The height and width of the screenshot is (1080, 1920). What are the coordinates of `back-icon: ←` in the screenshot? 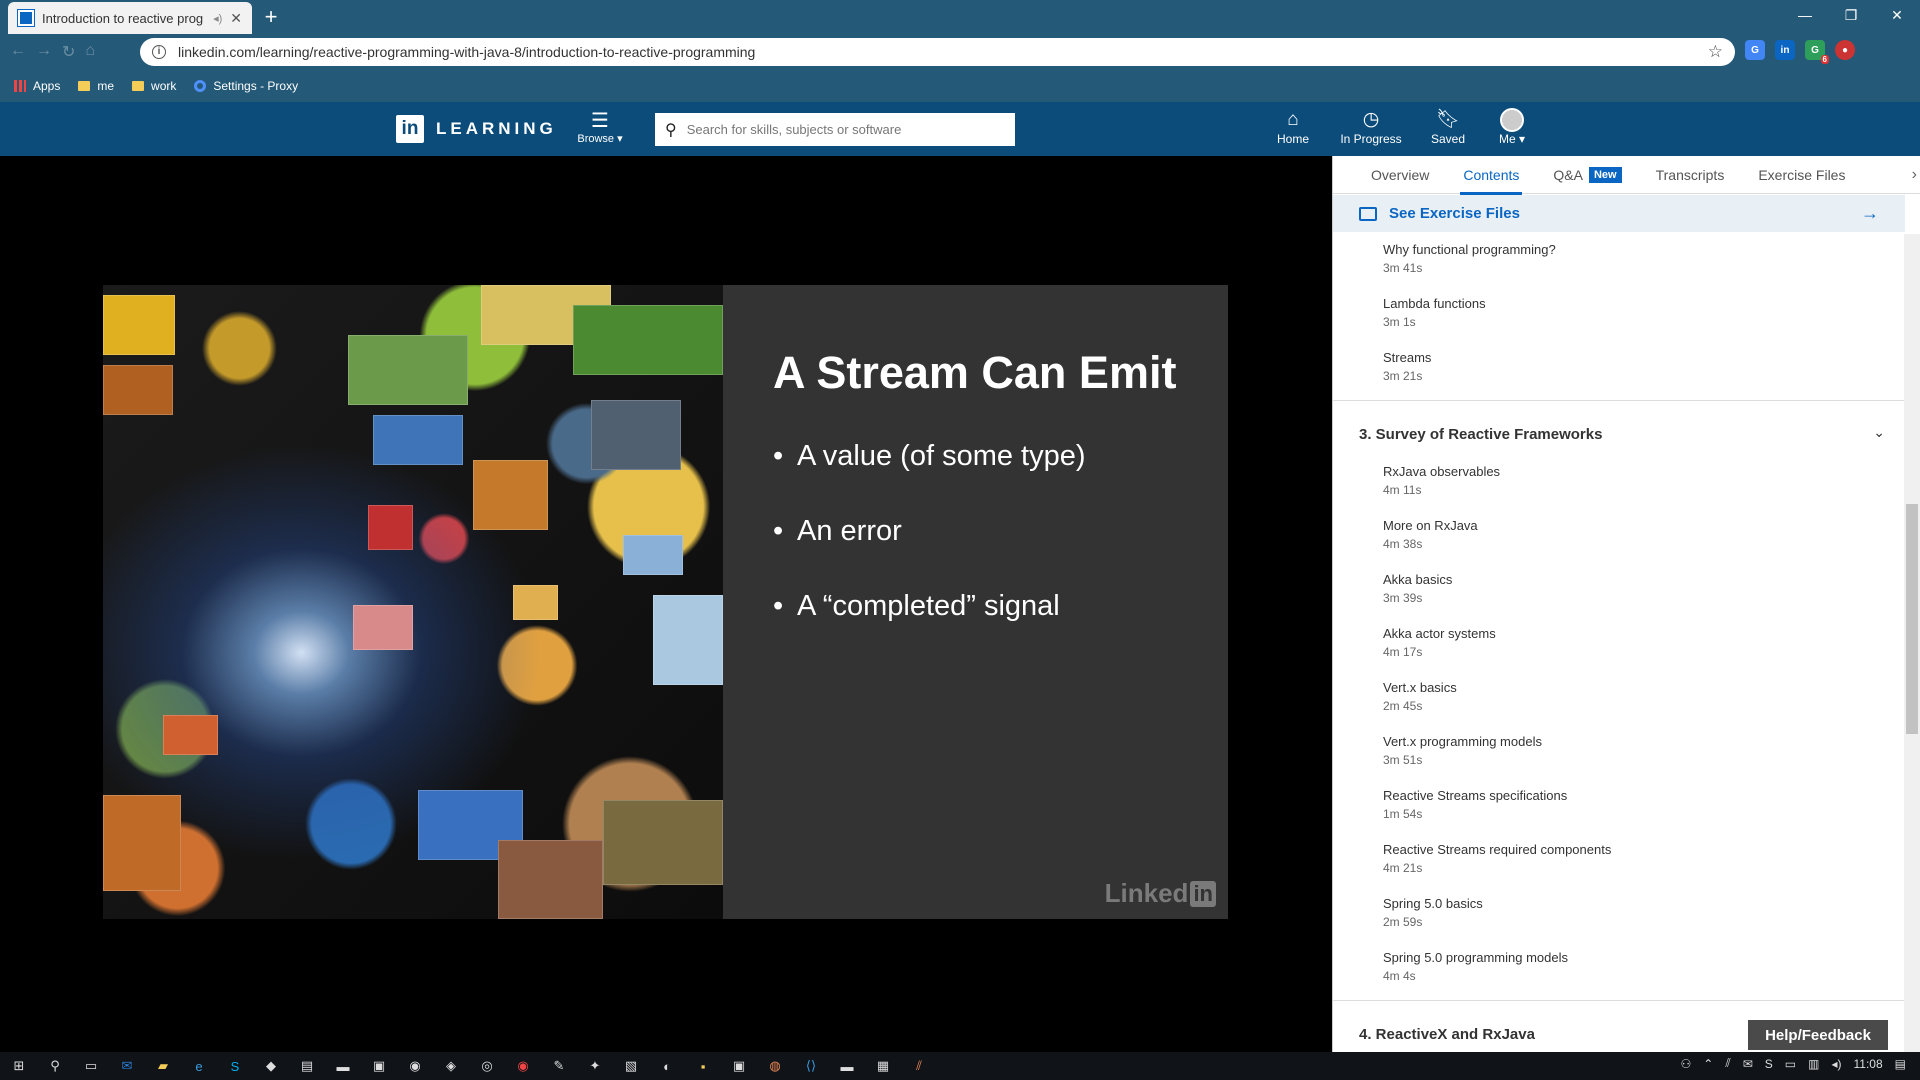 It's located at (18, 52).